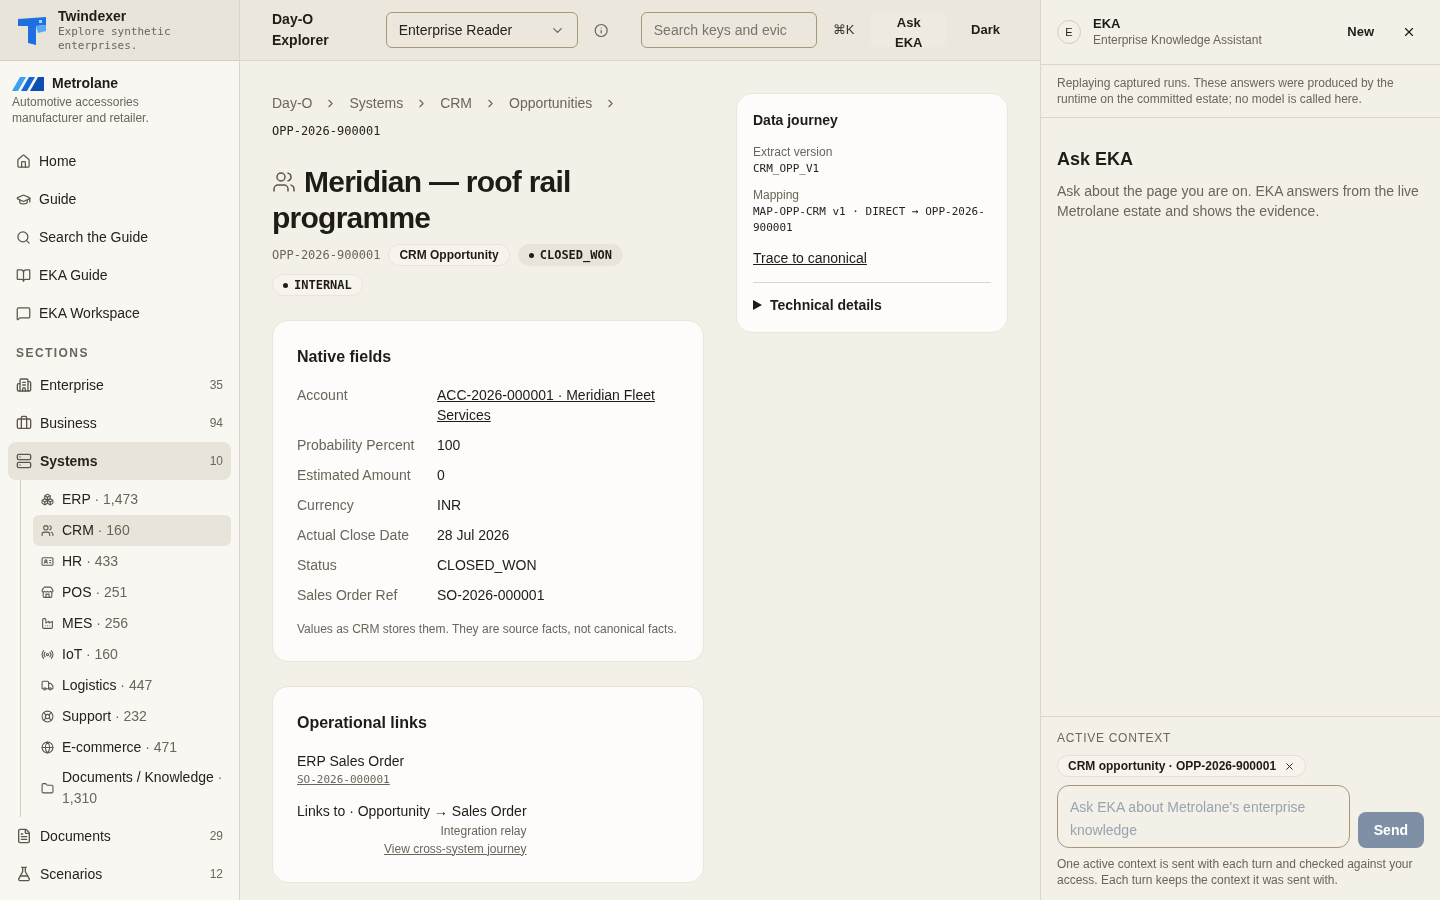 The width and height of the screenshot is (1440, 900). What do you see at coordinates (869, 219) in the screenshot?
I see `mapping-value: MAP-OPP-CRM v1 · DIRECT → OPP-2026-900001` at bounding box center [869, 219].